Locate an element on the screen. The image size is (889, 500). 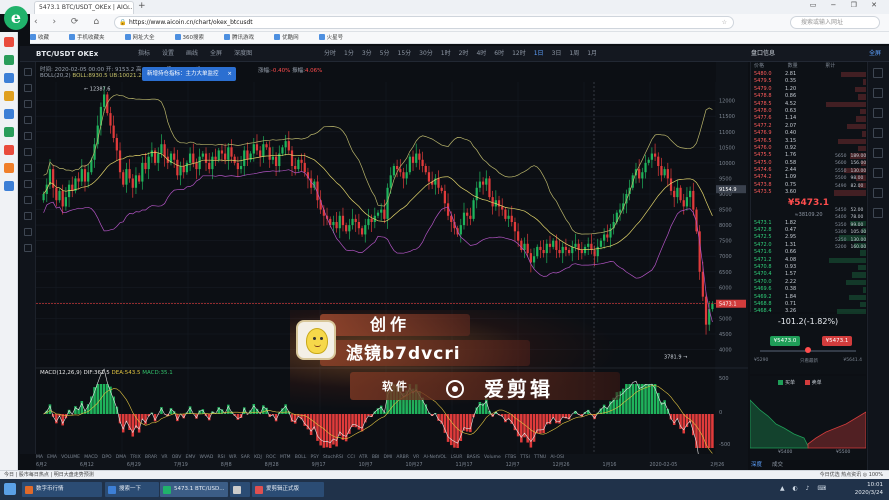
browser-tab: 5473.1 BTC/USDT_OKEx | AIC... × is located at coordinates (84, 7).